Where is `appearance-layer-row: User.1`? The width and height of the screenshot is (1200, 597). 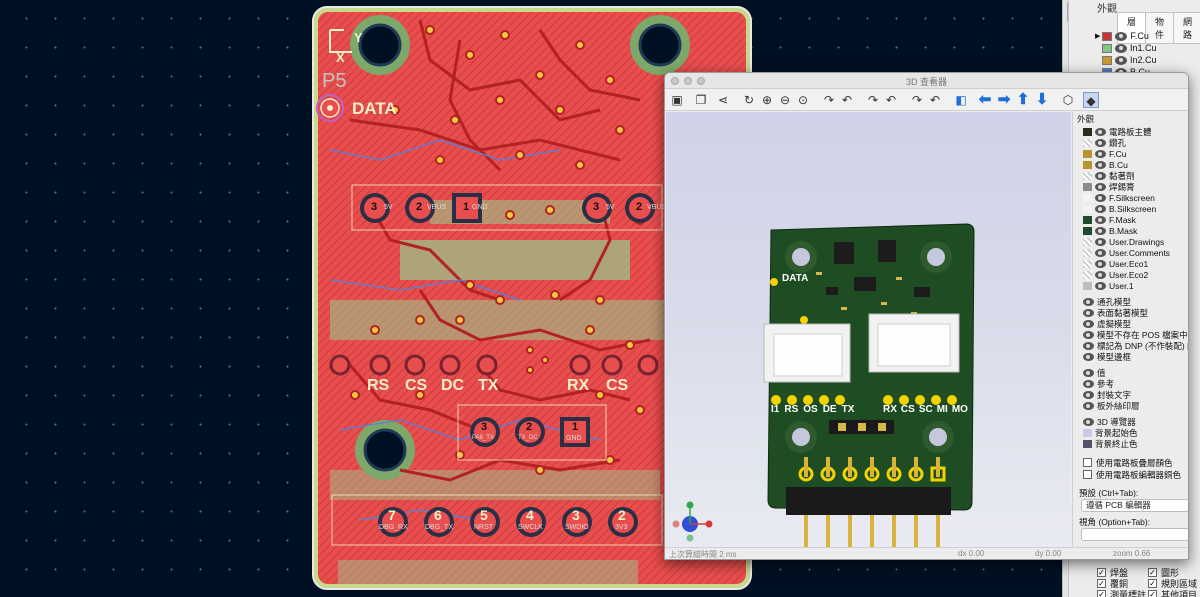
appearance-layer-row: User.1 is located at coordinates (1108, 285).